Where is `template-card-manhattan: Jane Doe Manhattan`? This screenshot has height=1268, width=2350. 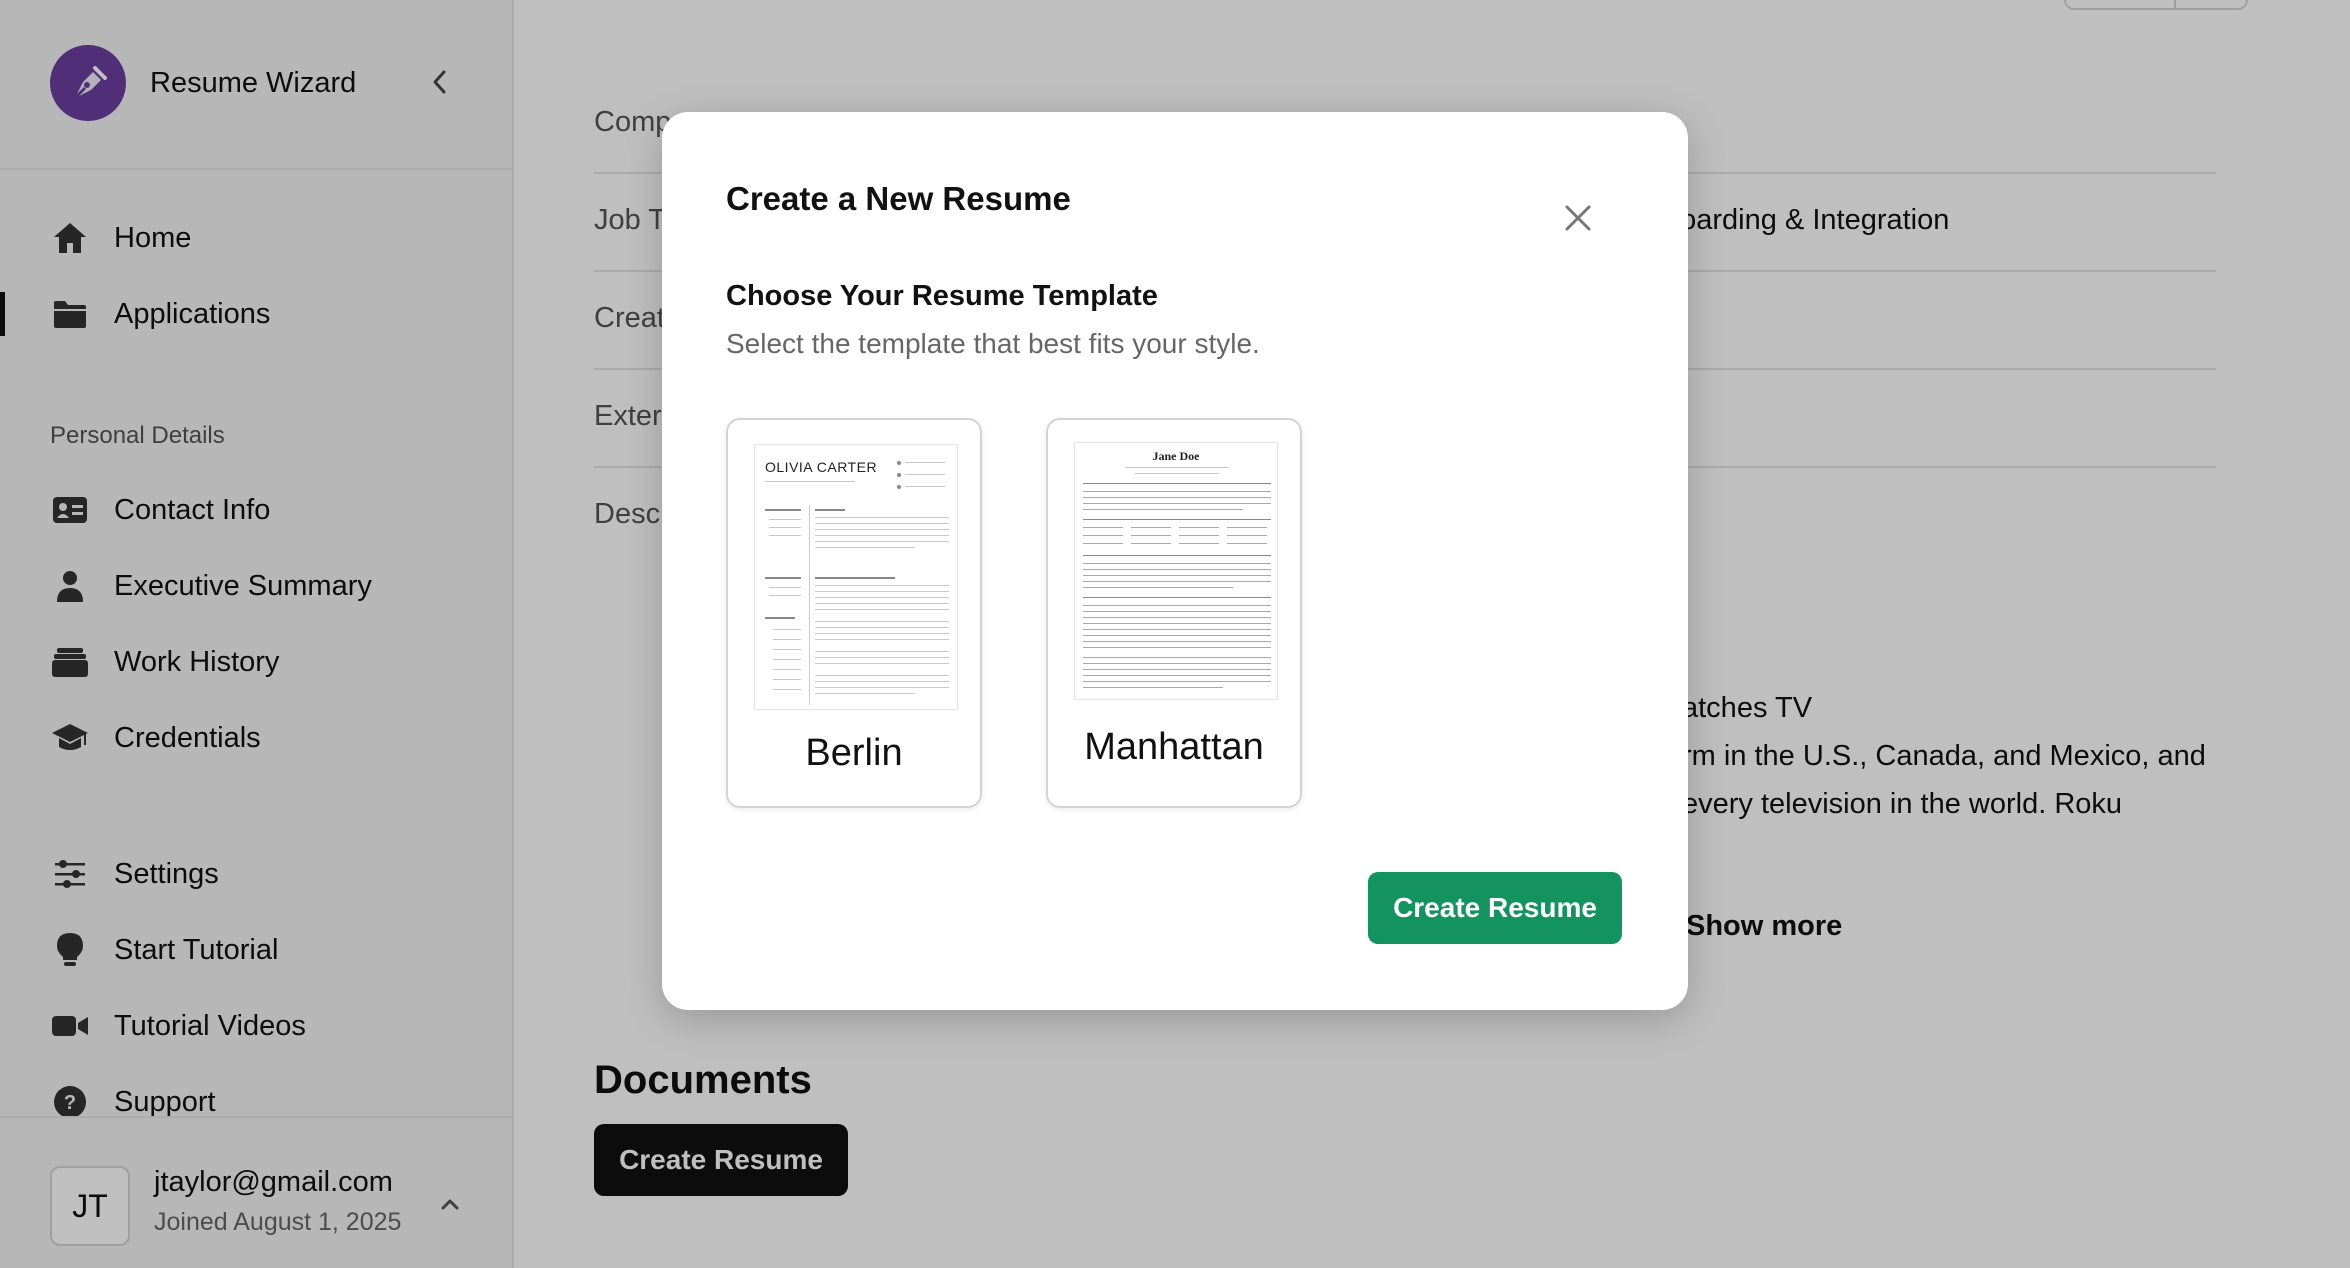 template-card-manhattan: Jane Doe Manhattan is located at coordinates (1174, 613).